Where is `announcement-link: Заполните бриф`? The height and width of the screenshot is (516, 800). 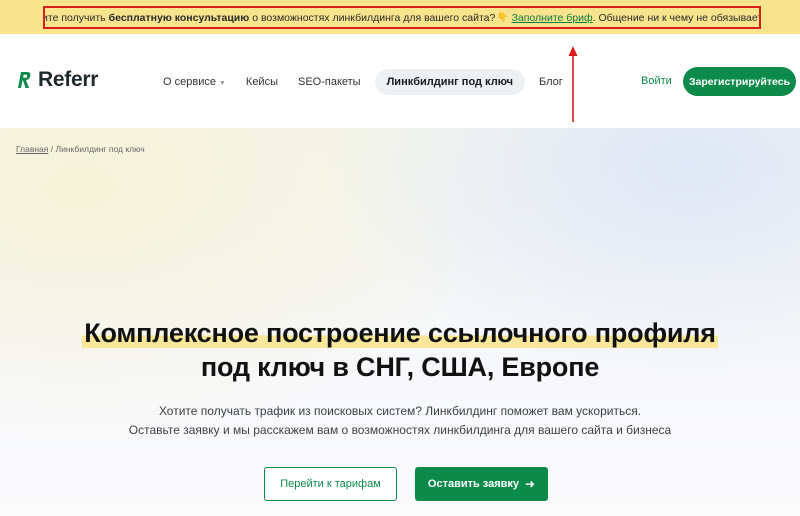 announcement-link: Заполните бриф is located at coordinates (552, 18).